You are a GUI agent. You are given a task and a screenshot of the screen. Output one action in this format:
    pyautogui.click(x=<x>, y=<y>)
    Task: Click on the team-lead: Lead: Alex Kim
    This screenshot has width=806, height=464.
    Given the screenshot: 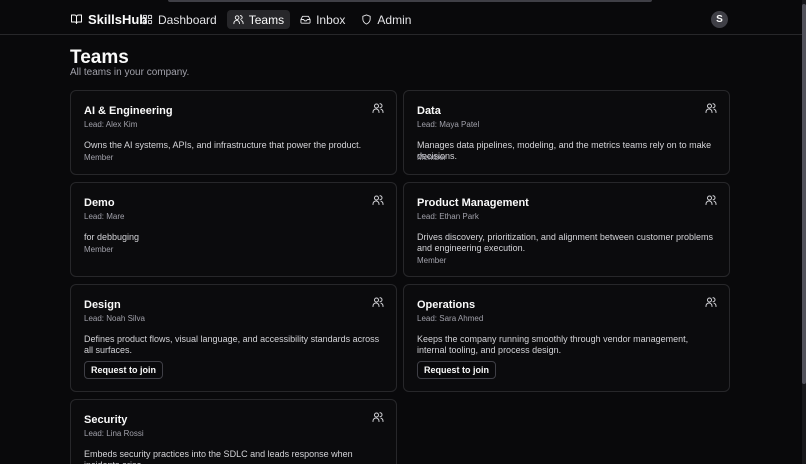 What is the action you would take?
    pyautogui.click(x=111, y=124)
    